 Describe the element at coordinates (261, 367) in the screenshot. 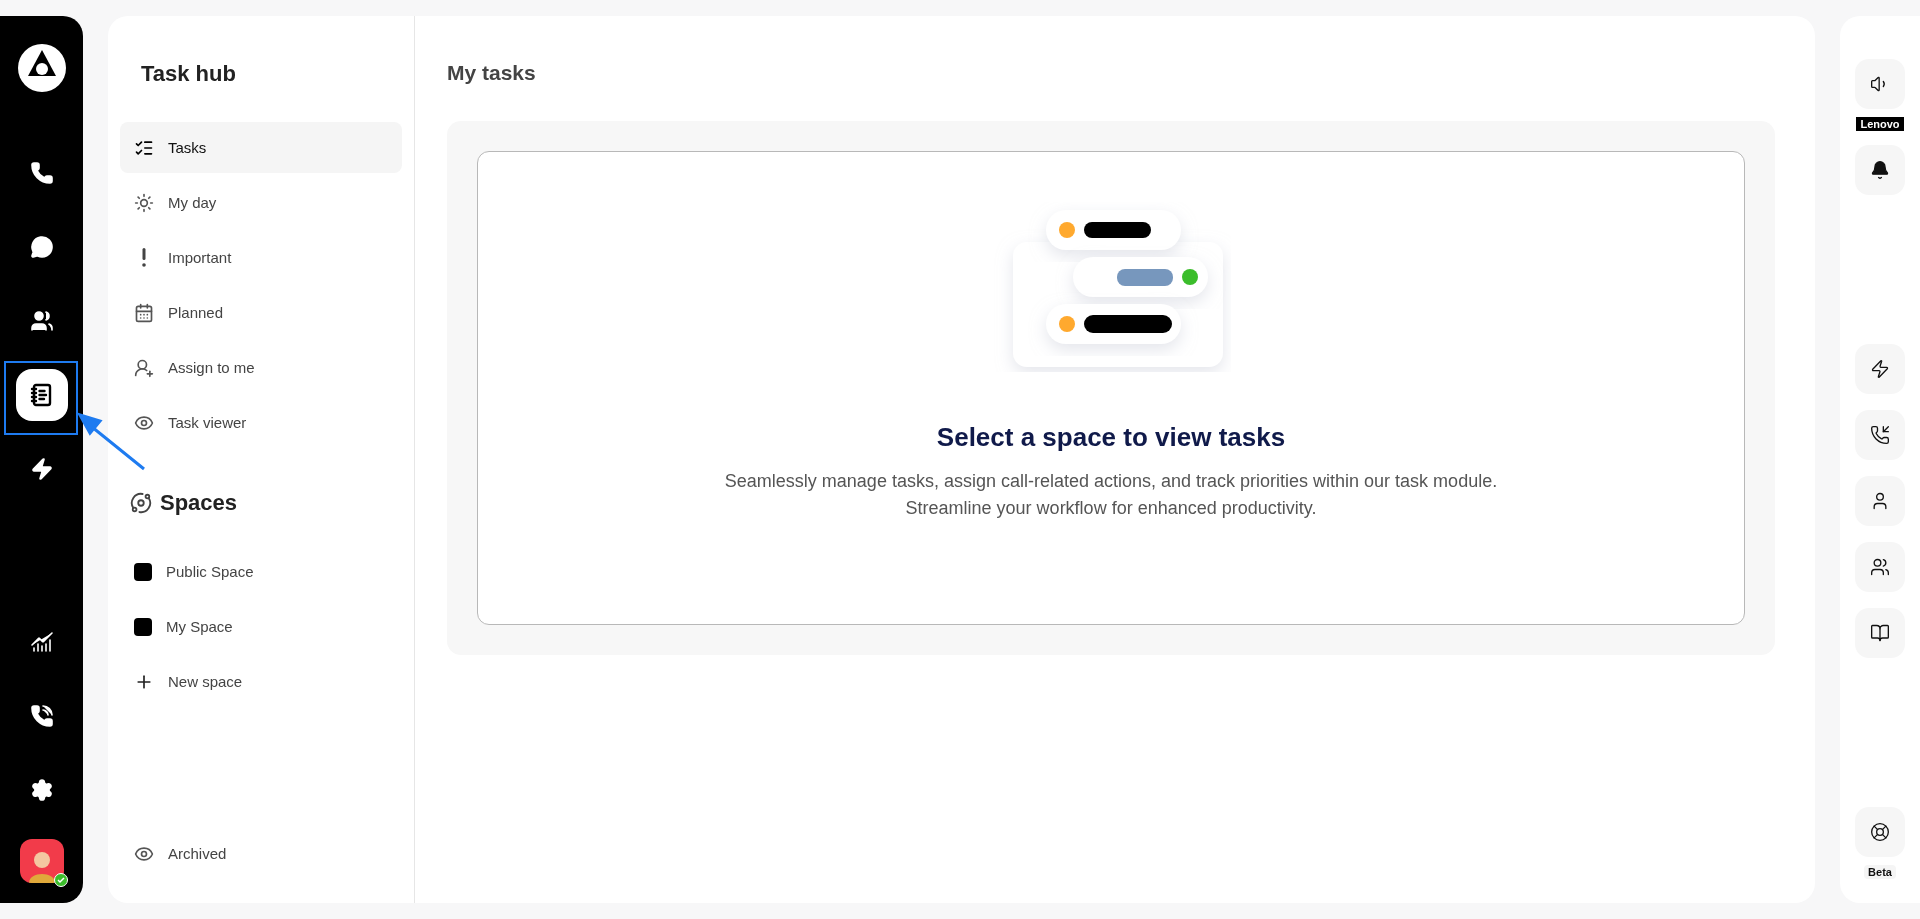

I see `sidebar-item: Assign to me` at that location.